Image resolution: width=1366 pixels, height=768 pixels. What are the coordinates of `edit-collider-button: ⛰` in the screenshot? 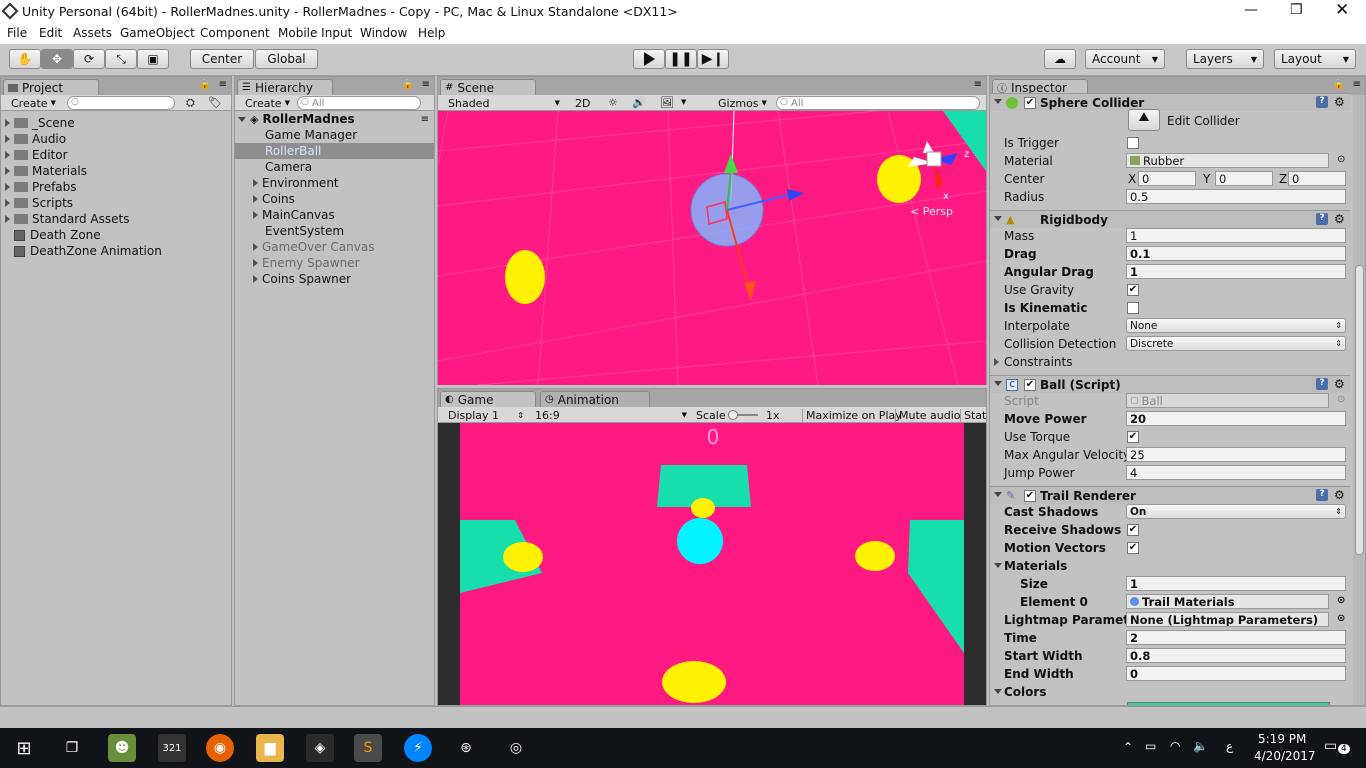 It's located at (1144, 120).